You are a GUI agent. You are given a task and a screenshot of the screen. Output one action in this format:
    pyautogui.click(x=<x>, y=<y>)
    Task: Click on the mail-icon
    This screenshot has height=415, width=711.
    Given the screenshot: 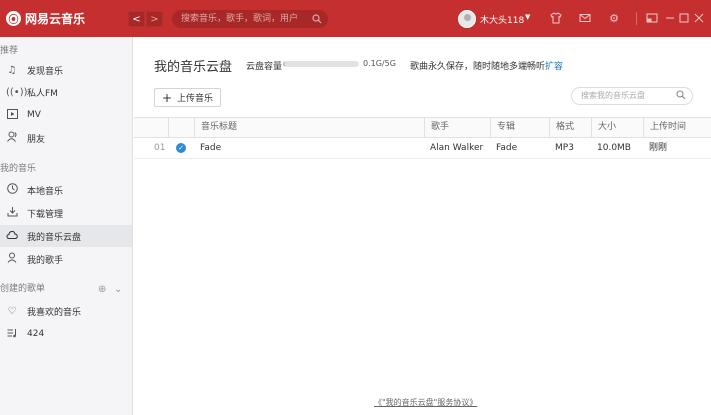 What is the action you would take?
    pyautogui.click(x=585, y=18)
    